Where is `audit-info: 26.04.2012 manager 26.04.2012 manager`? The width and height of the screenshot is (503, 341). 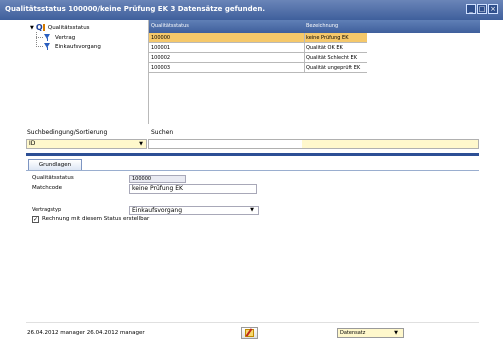
audit-info: 26.04.2012 manager 26.04.2012 manager is located at coordinates (86, 333).